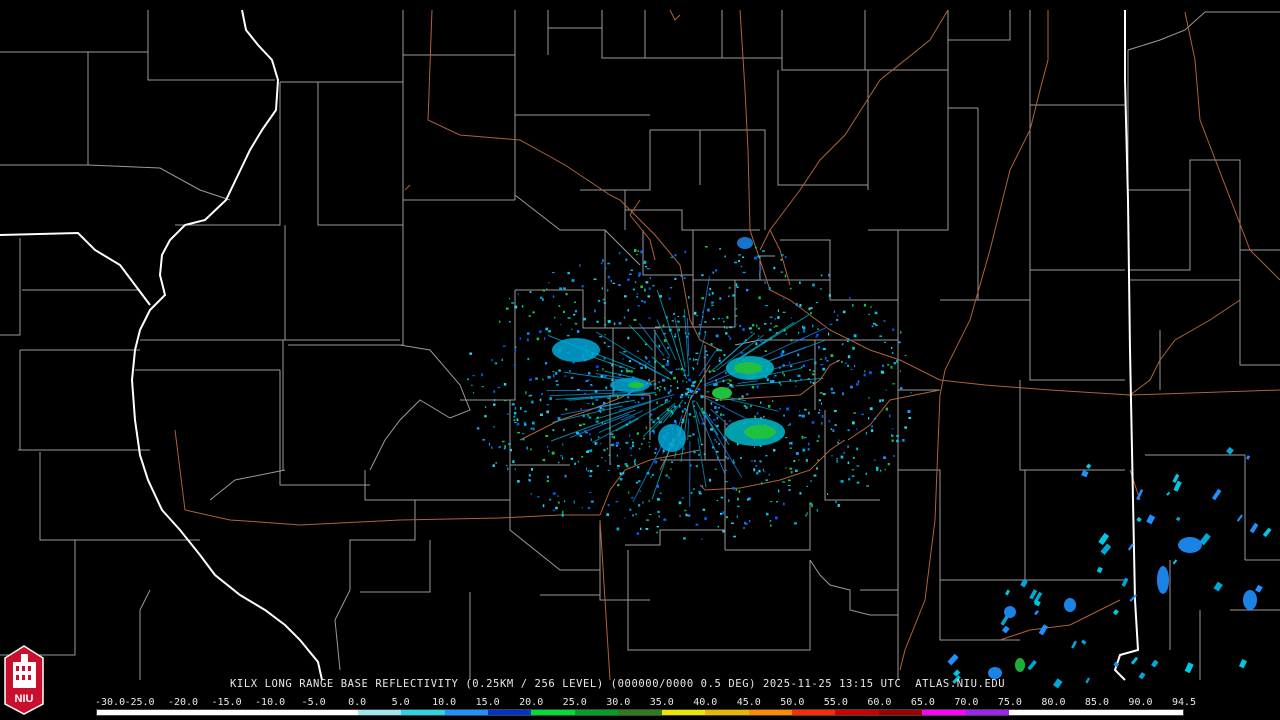 This screenshot has width=1280, height=720. I want to click on scale-label: 90.0, so click(1140, 702).